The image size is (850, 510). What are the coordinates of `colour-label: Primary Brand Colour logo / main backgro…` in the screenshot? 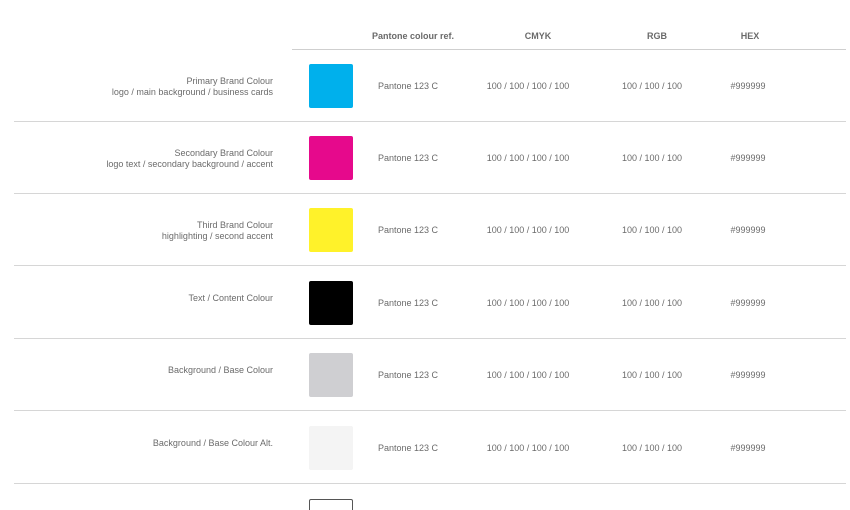 It's located at (192, 87).